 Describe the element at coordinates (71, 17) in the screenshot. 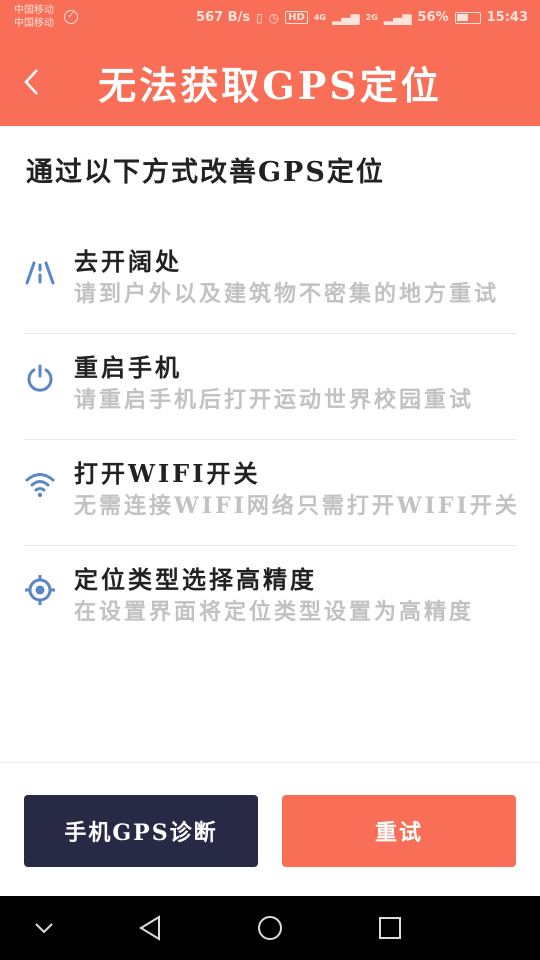

I see `check-icon: ✓` at that location.